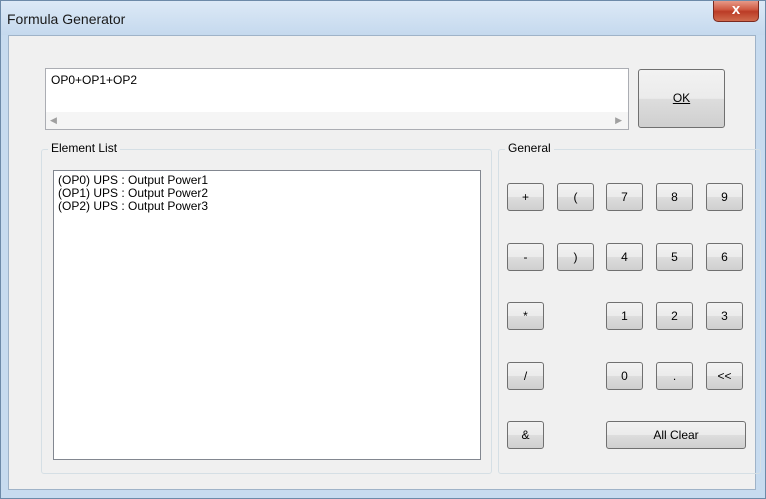  Describe the element at coordinates (676, 435) in the screenshot. I see `all-clear-button: All Clear` at that location.